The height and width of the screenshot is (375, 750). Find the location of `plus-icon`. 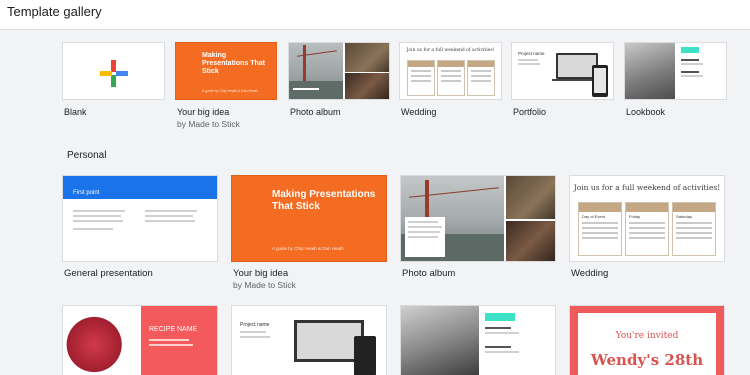

plus-icon is located at coordinates (114, 73).